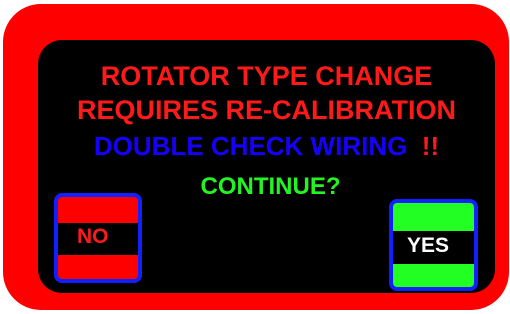  I want to click on warning-line-wiring: DOUBLE CHECK WIRING !!, so click(266, 146).